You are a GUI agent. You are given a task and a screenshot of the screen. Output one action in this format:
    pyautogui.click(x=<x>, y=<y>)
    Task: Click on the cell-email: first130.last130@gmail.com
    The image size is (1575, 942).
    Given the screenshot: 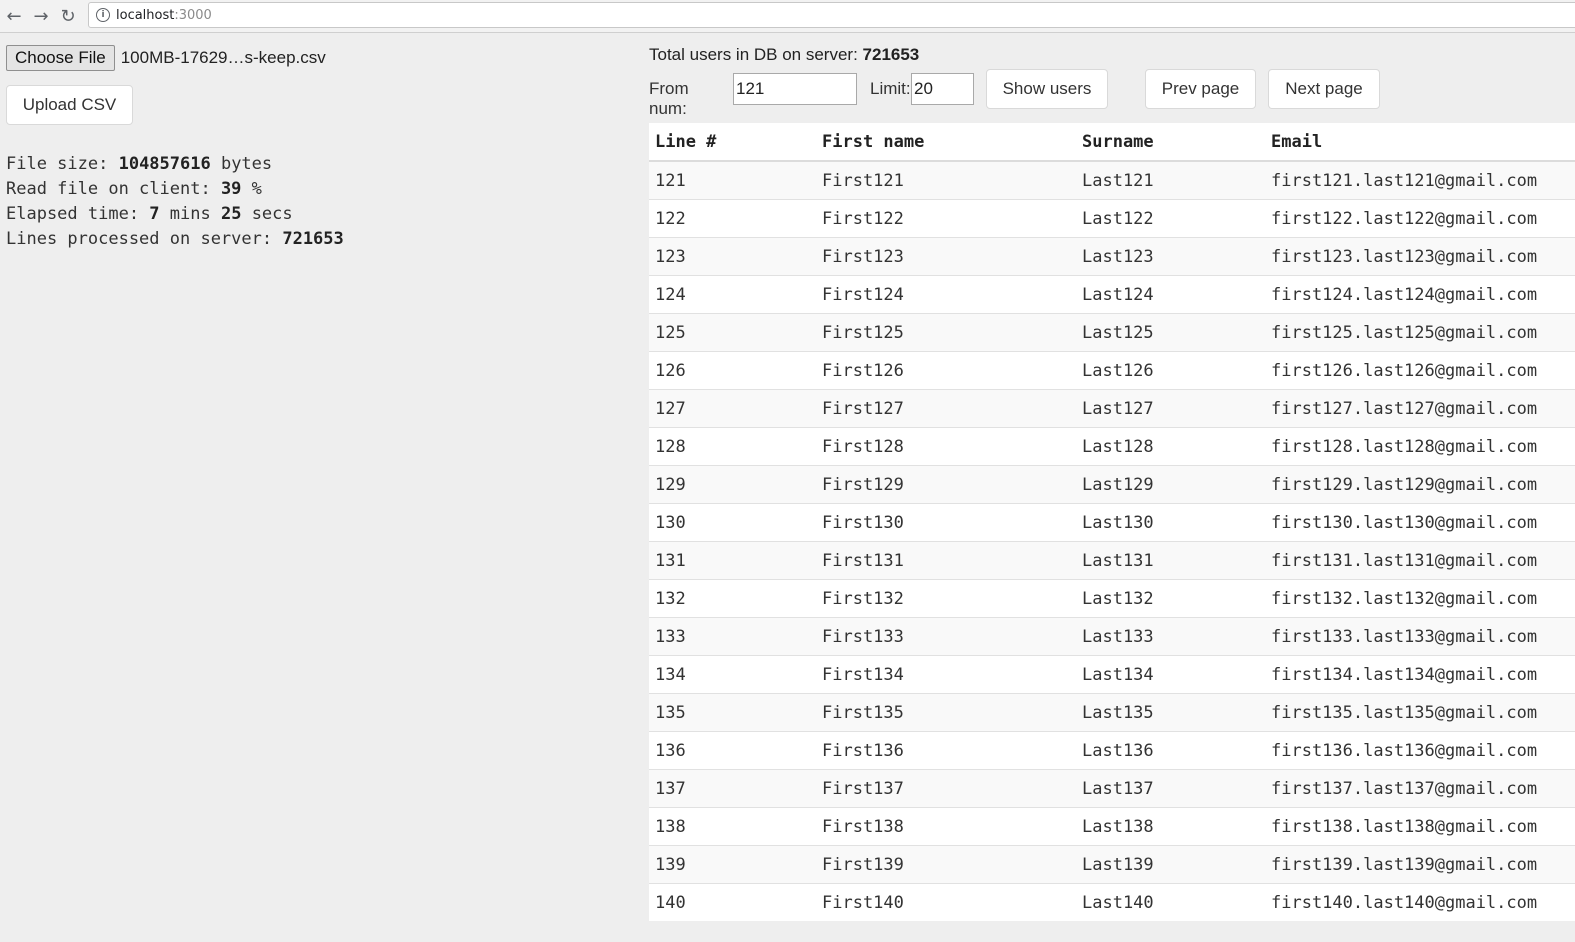 What is the action you would take?
    pyautogui.click(x=1420, y=522)
    